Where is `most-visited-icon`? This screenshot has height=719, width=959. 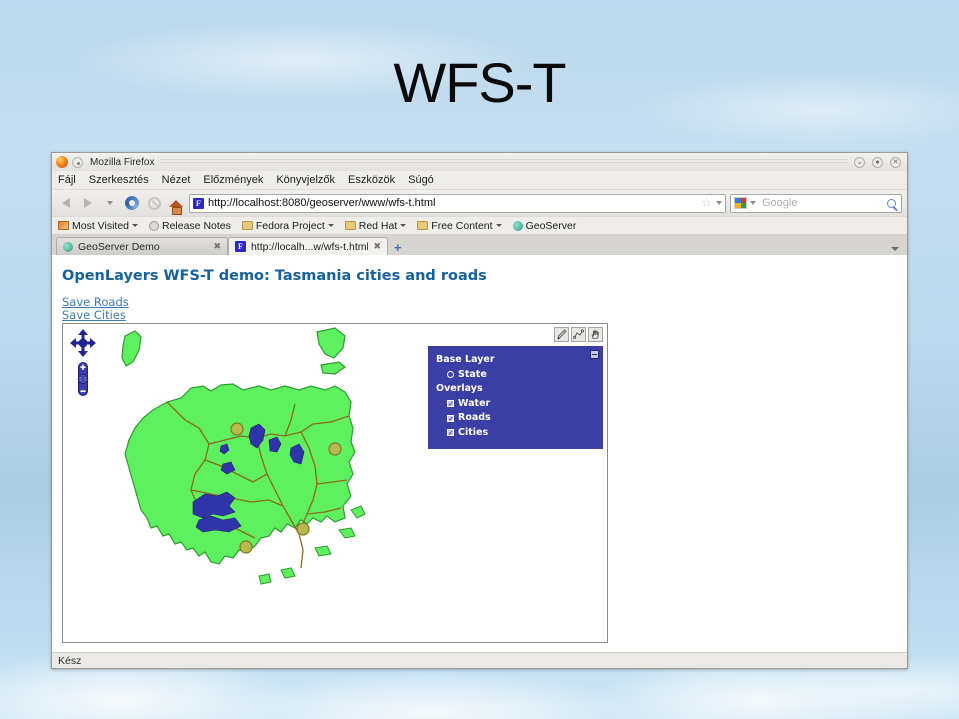
most-visited-icon is located at coordinates (63, 225).